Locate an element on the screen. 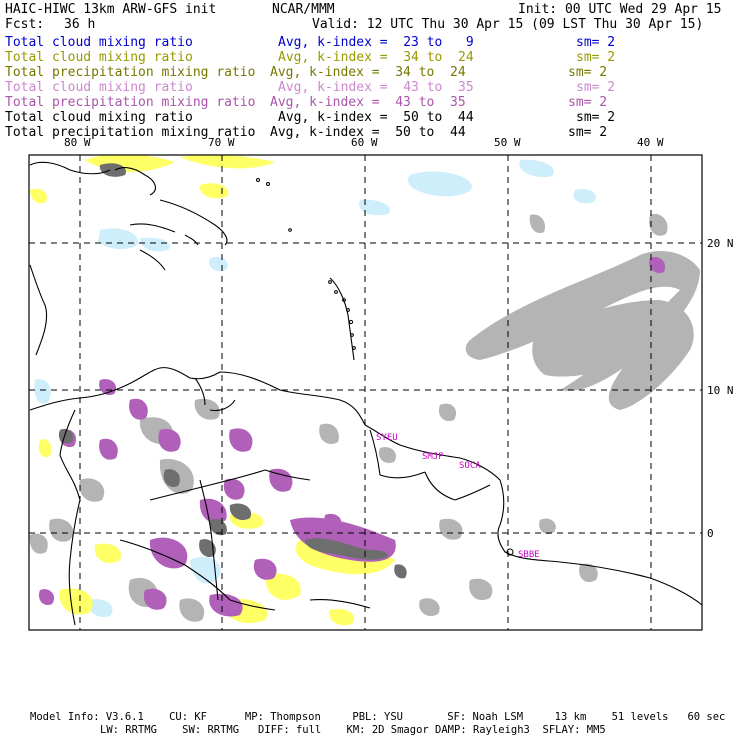  station-label: SYEU is located at coordinates (387, 438).